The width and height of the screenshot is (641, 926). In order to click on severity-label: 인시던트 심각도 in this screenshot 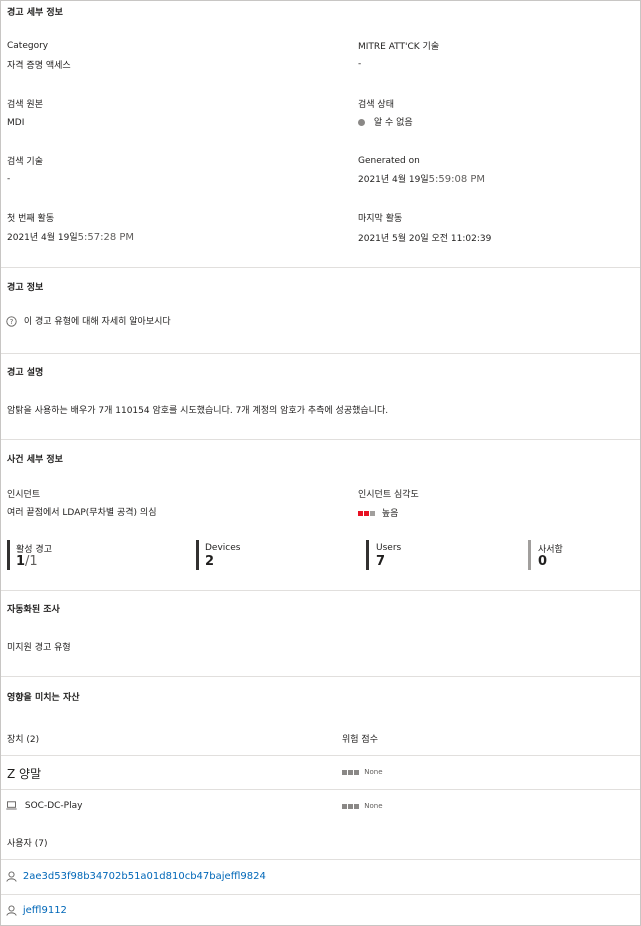, I will do `click(388, 495)`.